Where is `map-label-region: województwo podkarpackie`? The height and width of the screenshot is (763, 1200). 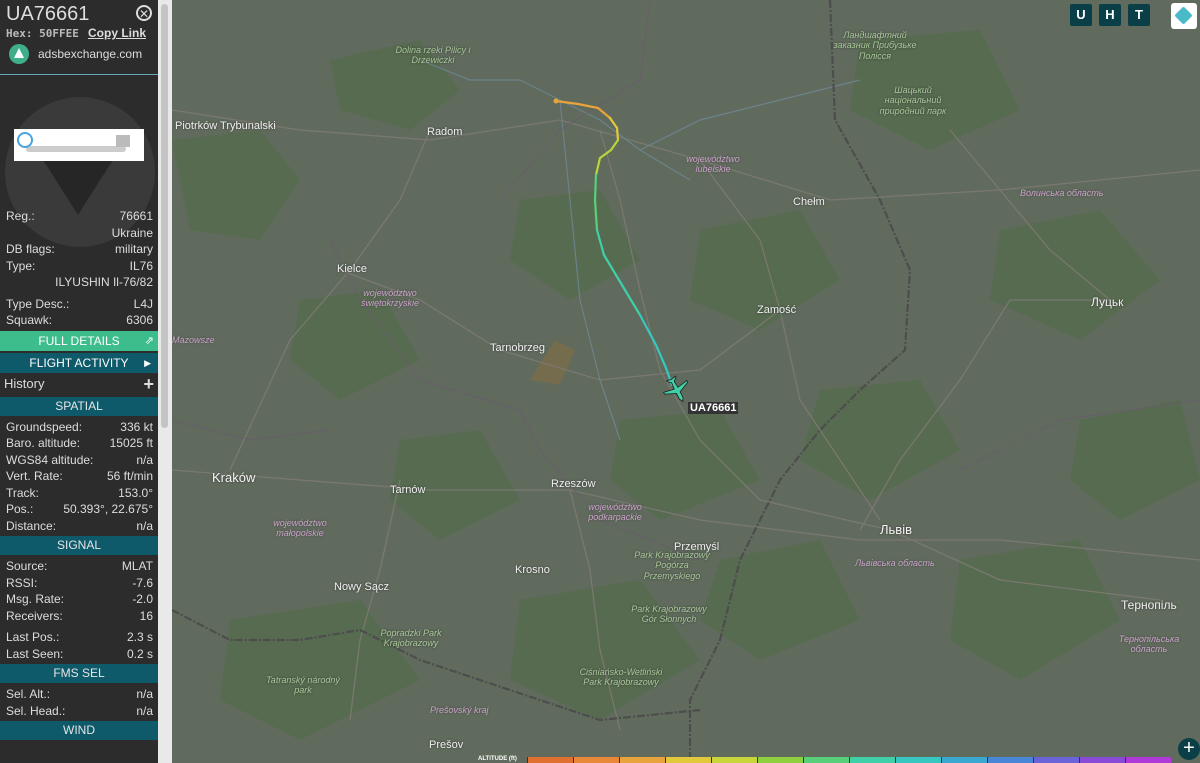 map-label-region: województwo podkarpackie is located at coordinates (615, 512).